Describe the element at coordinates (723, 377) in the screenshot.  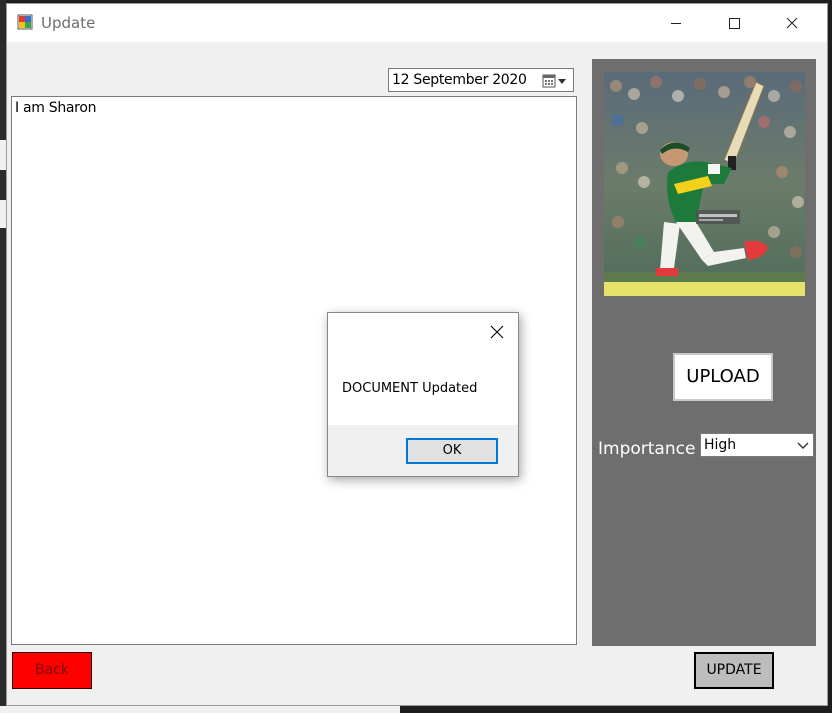
I see `upload-button: UPLOAD` at that location.